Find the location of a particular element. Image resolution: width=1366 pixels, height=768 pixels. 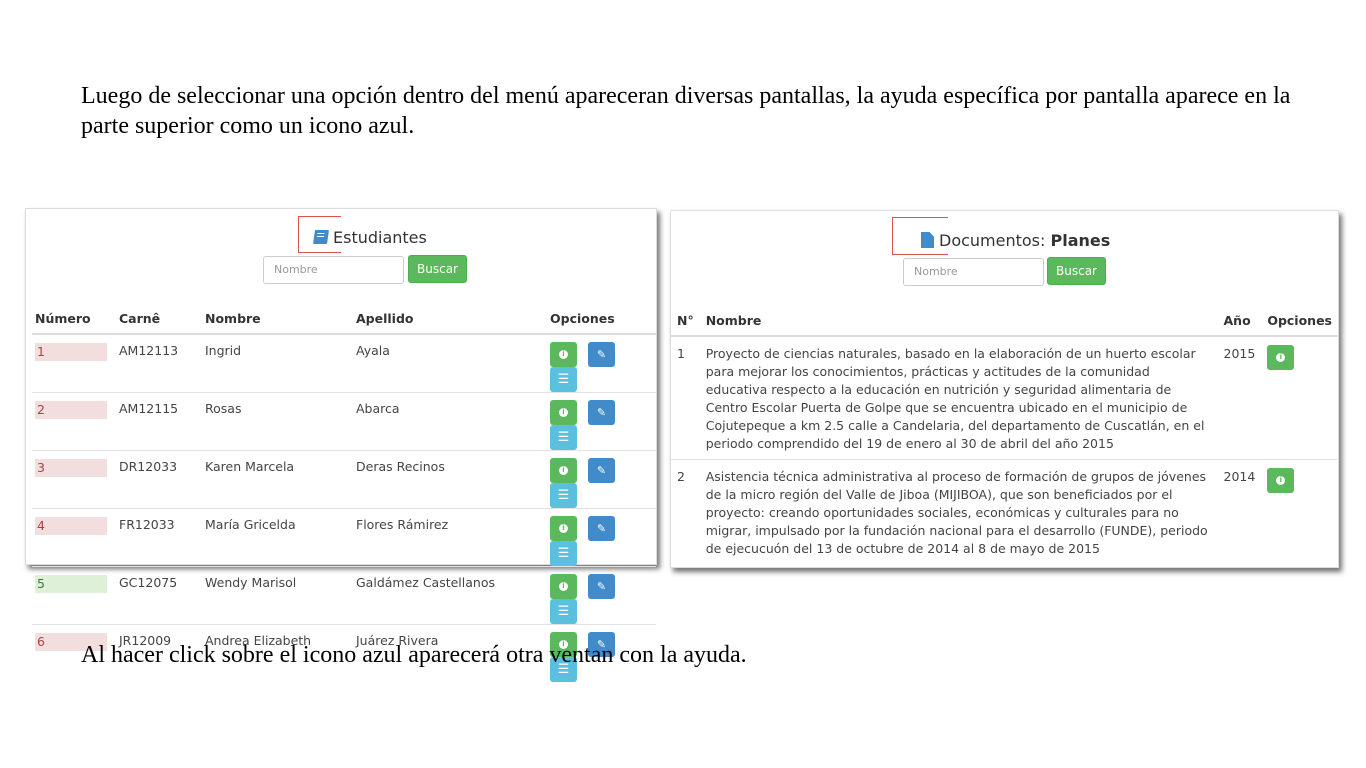

students-title: Estudiantes is located at coordinates (370, 237).